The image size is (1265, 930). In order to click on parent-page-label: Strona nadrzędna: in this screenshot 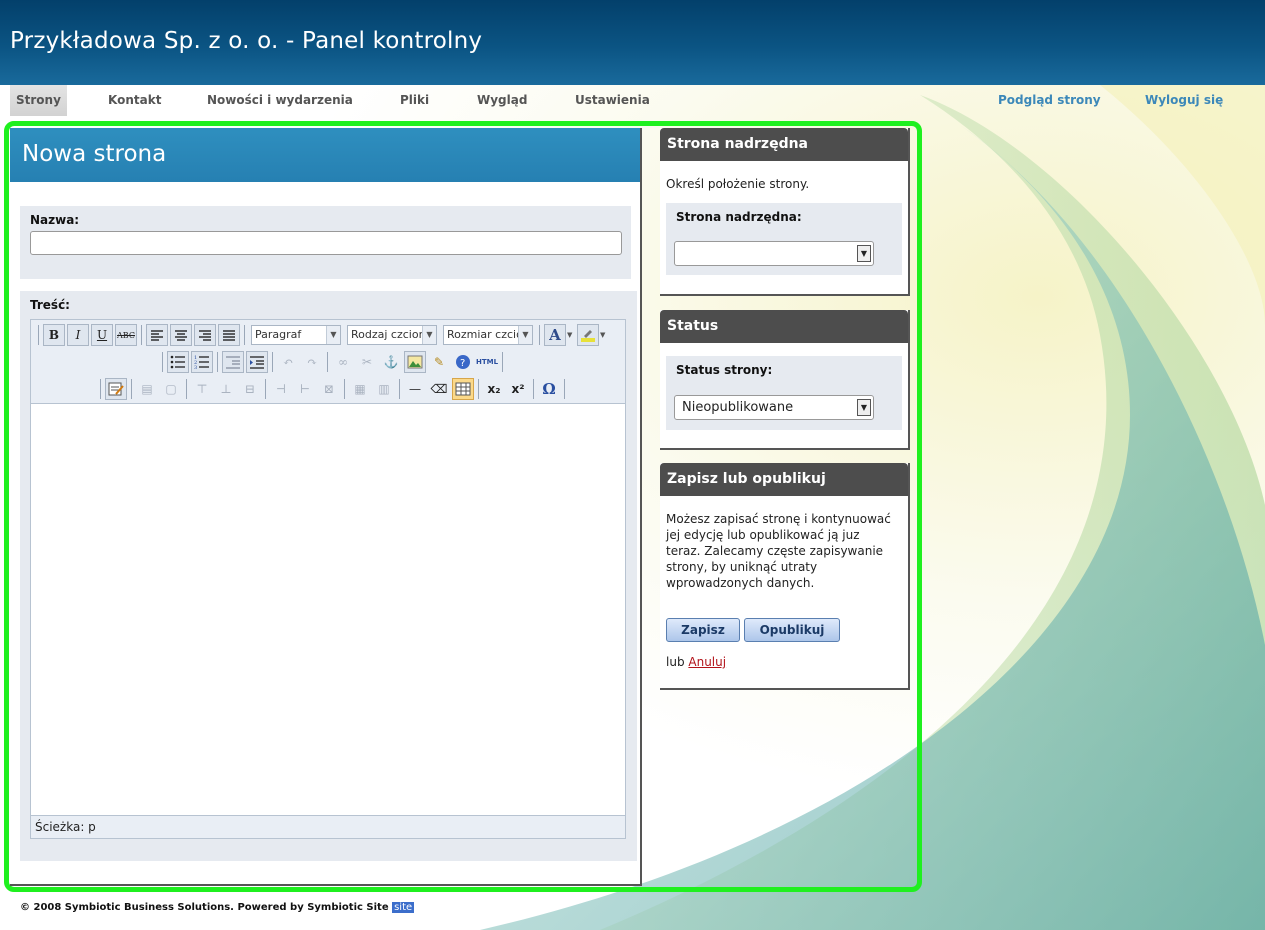, I will do `click(739, 217)`.